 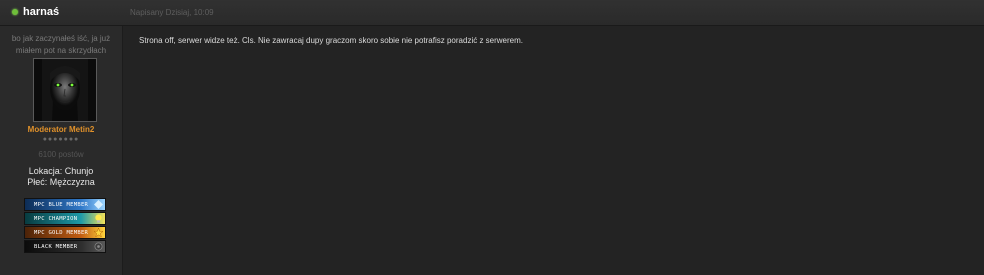 I want to click on badge-blue-member: MPC BLUE MEMBER, so click(x=65, y=204).